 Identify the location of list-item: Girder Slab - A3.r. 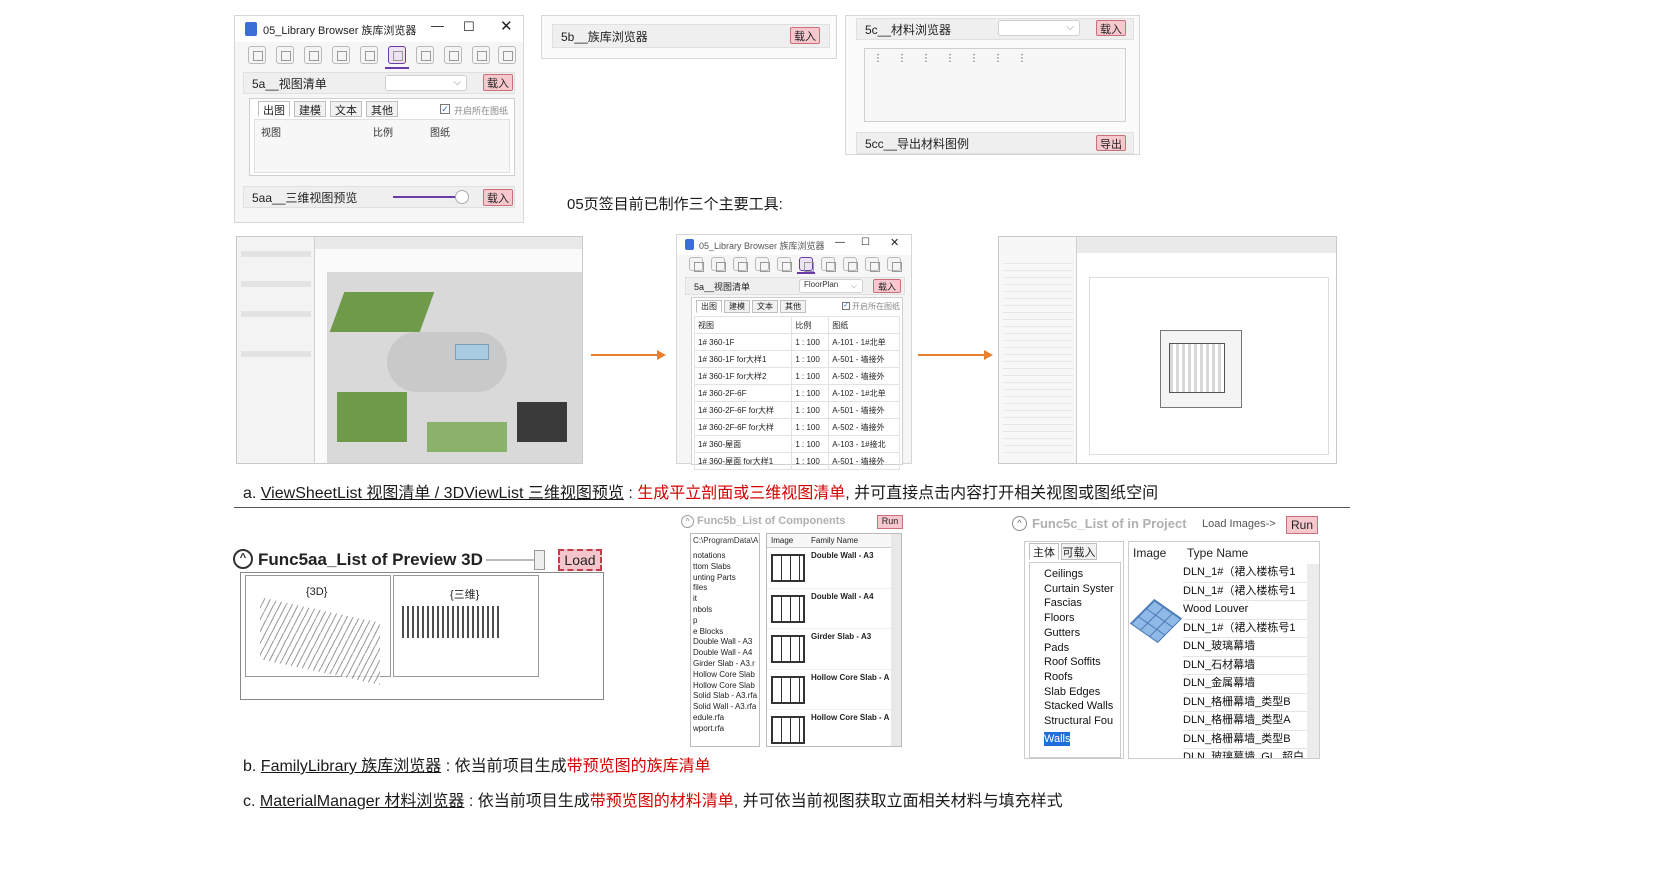
(725, 664).